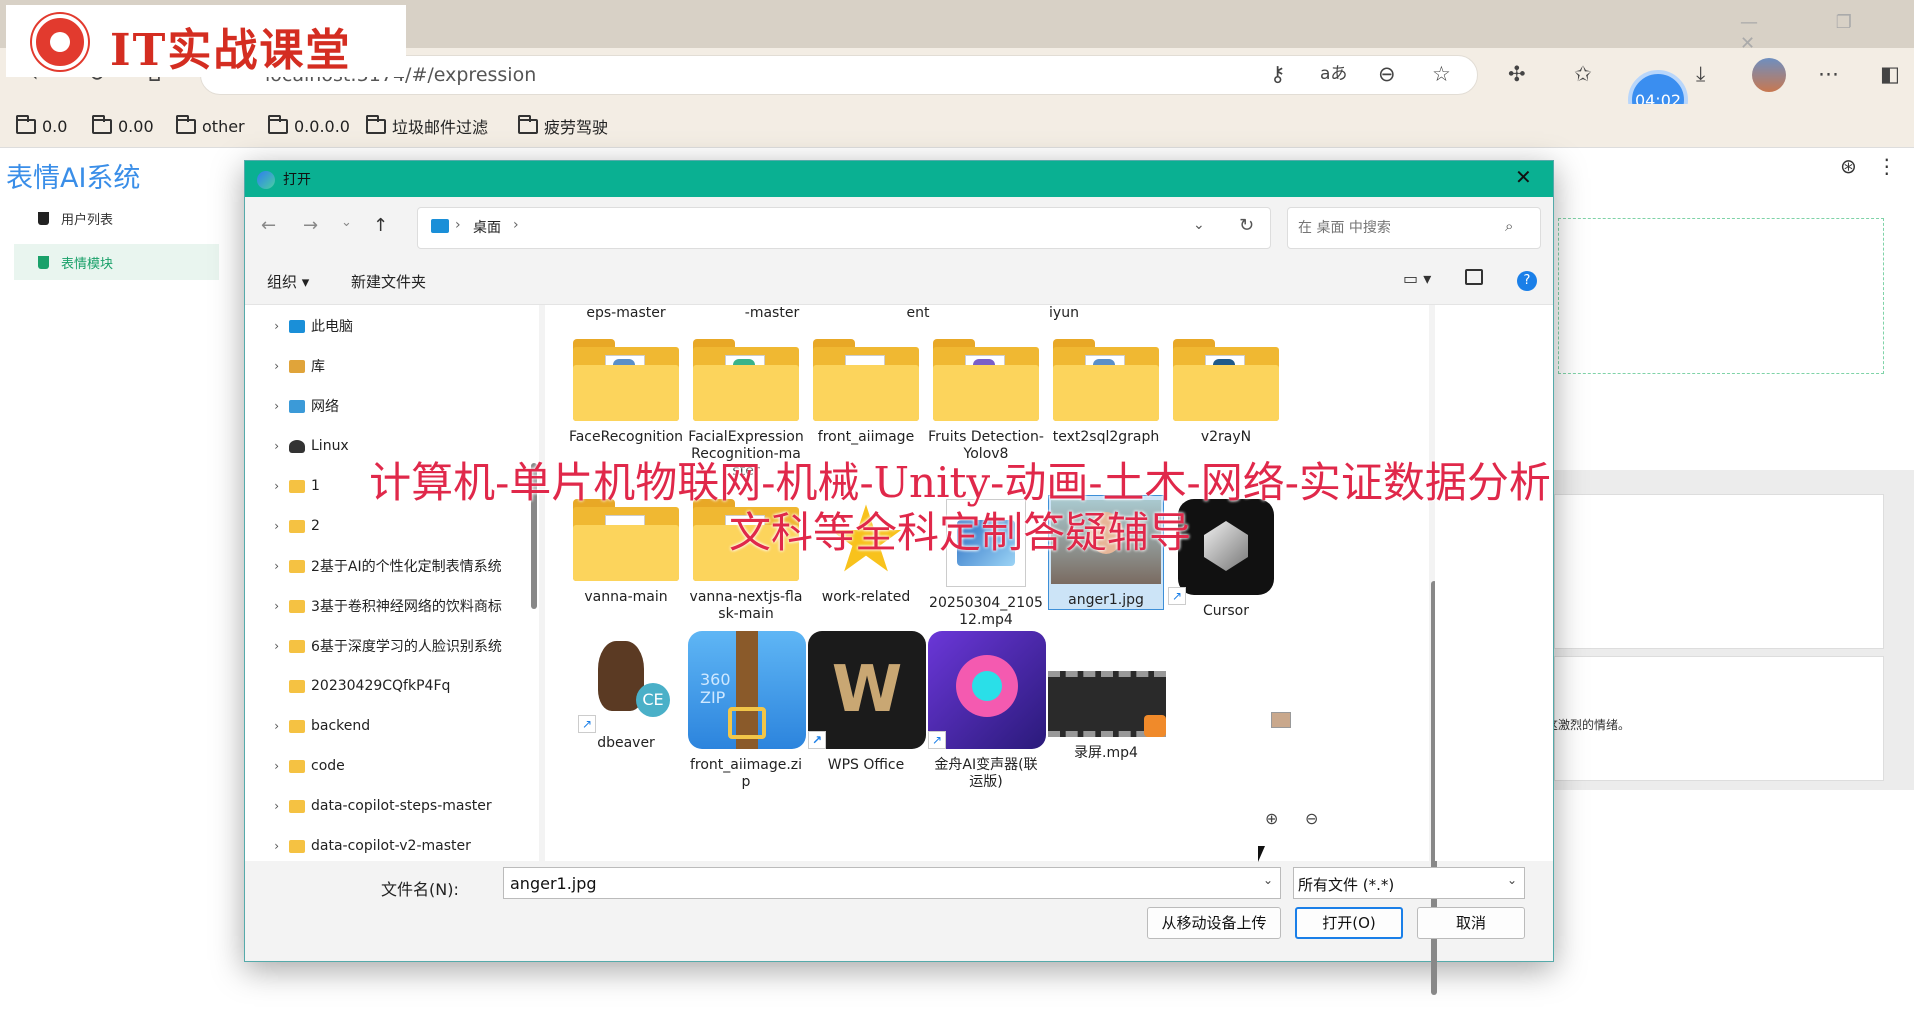 Image resolution: width=1914 pixels, height=1020 pixels. Describe the element at coordinates (1409, 883) in the screenshot. I see `filetype-select: 所有文件 (*.*)` at that location.